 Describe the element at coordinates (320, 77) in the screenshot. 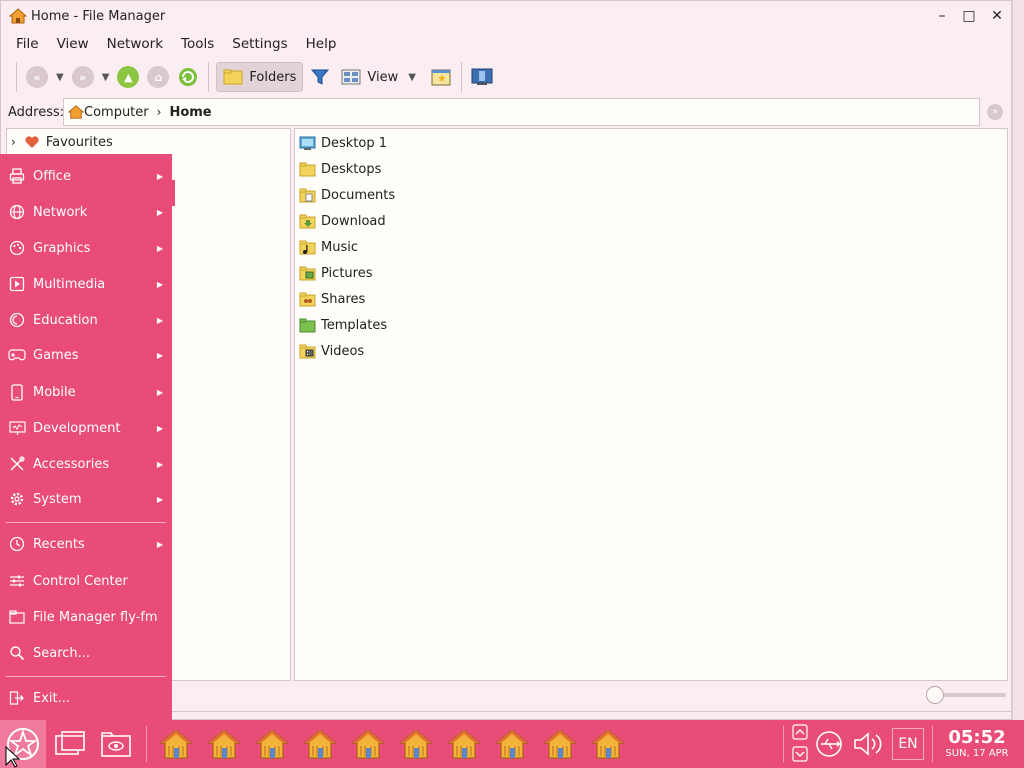

I see `filter-button` at that location.